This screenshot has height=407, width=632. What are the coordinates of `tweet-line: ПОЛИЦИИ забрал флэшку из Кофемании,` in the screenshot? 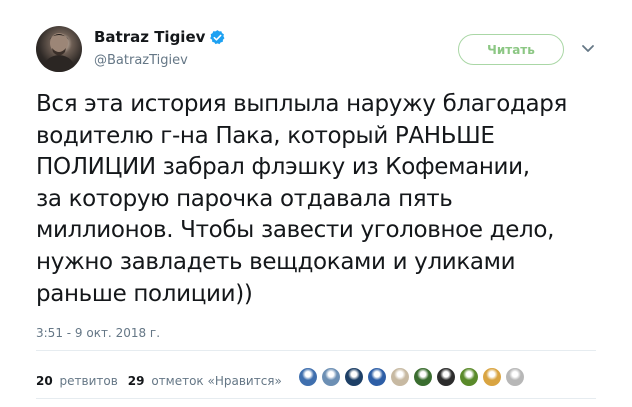 It's located at (283, 167).